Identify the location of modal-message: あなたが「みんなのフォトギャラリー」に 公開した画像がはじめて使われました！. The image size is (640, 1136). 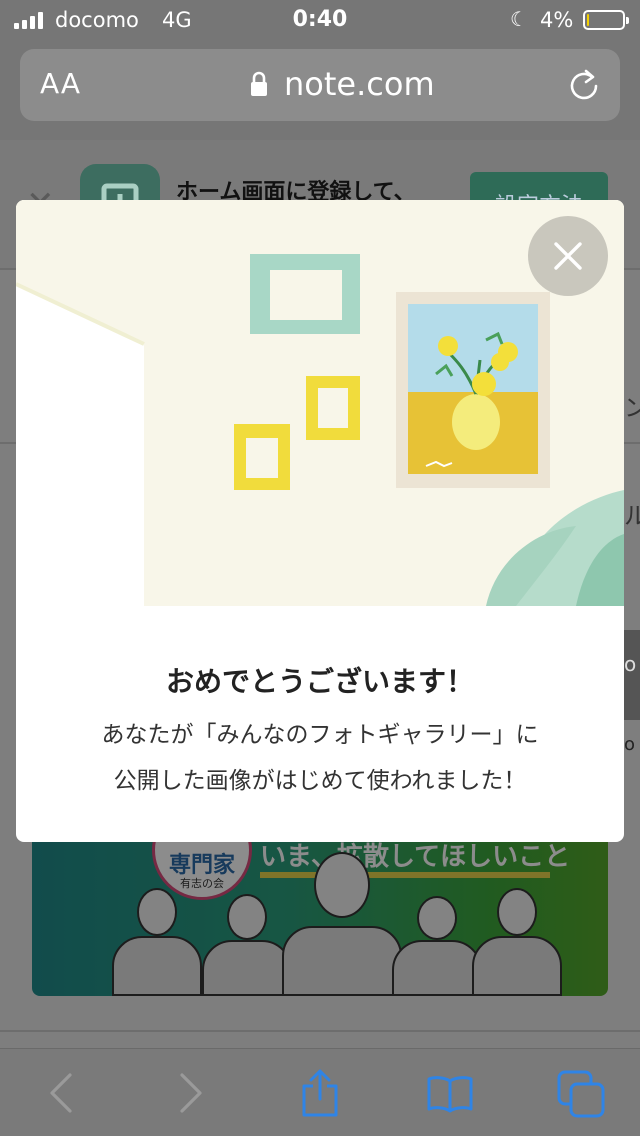
(320, 758).